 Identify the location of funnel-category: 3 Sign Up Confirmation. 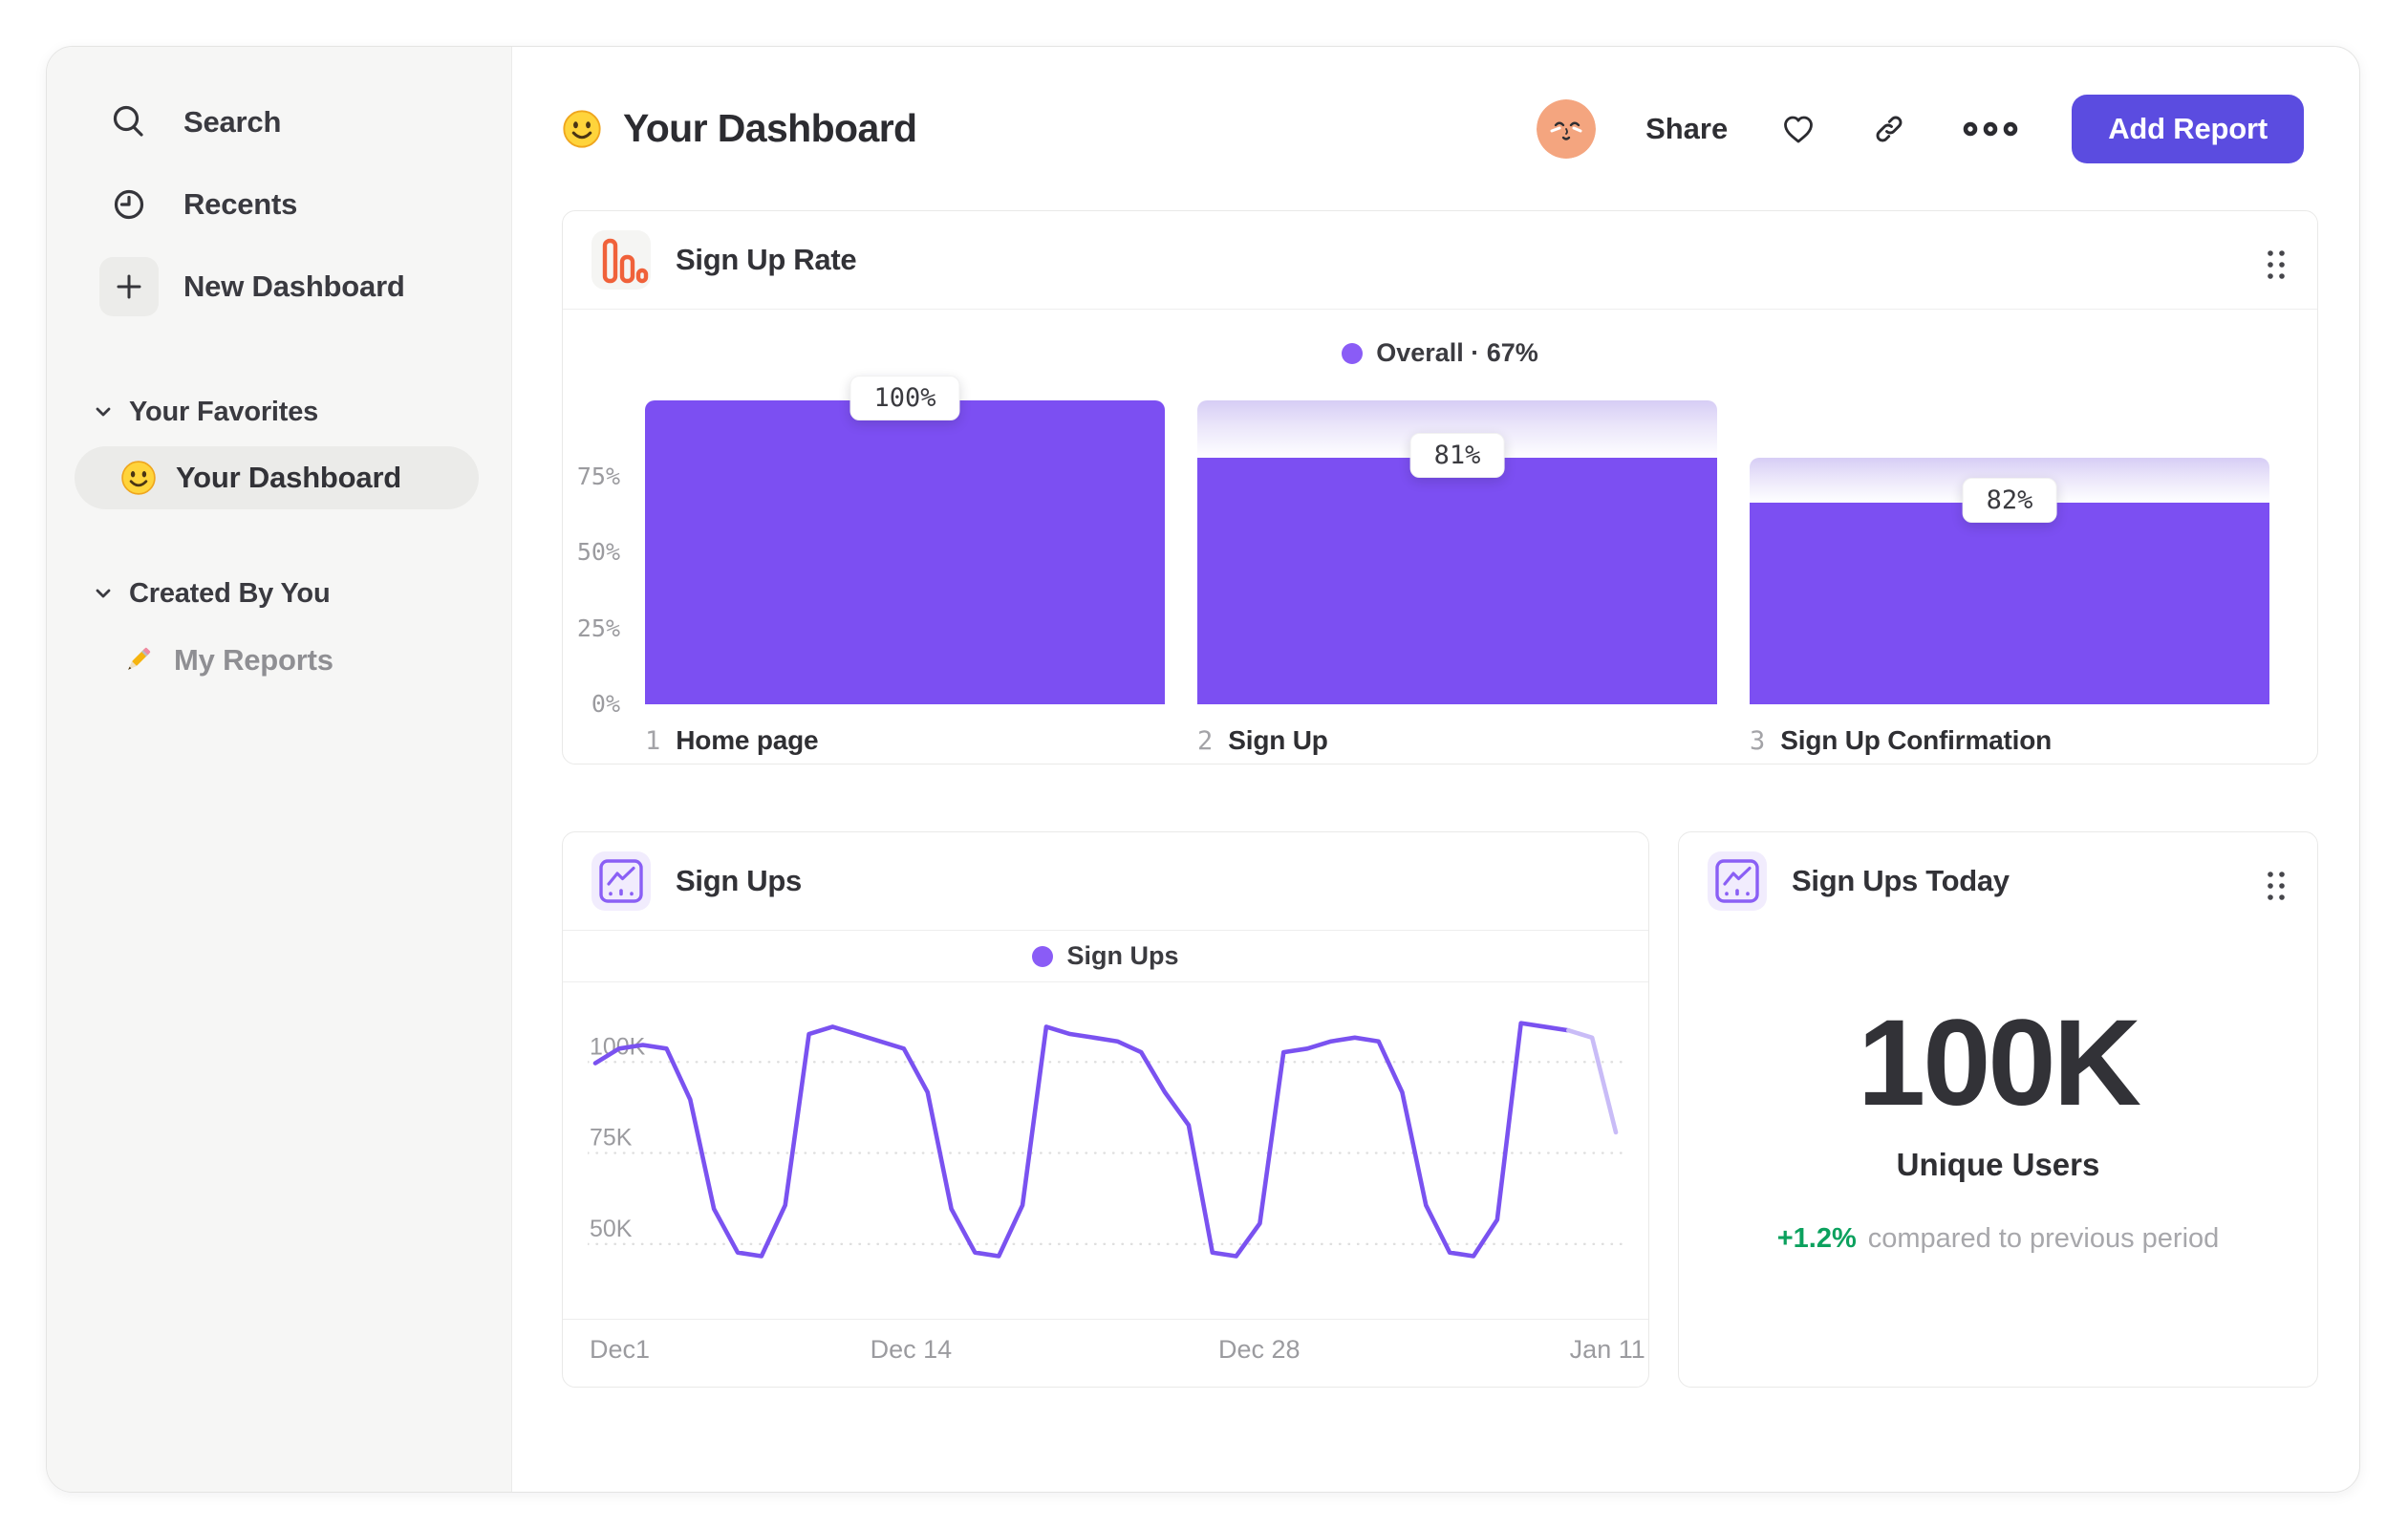
(2010, 740).